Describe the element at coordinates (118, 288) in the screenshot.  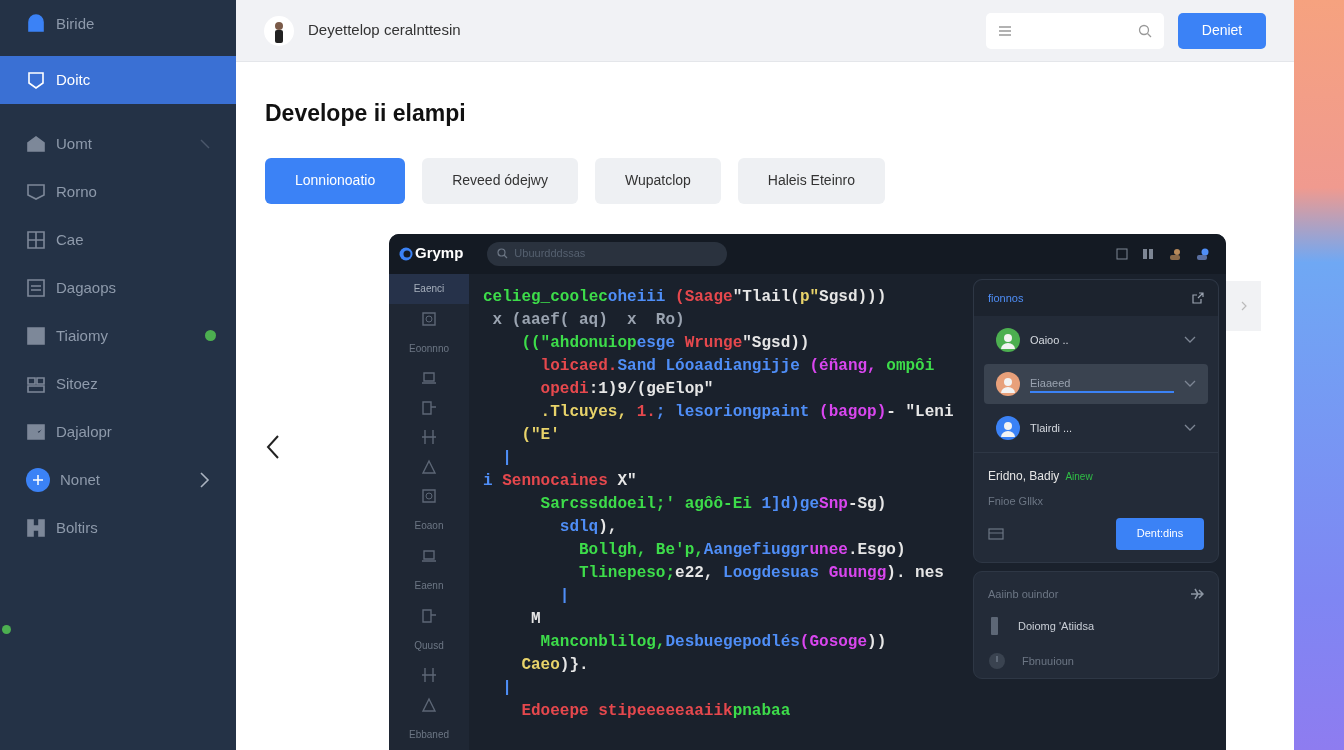
I see `sidebar-item: Dagaops` at that location.